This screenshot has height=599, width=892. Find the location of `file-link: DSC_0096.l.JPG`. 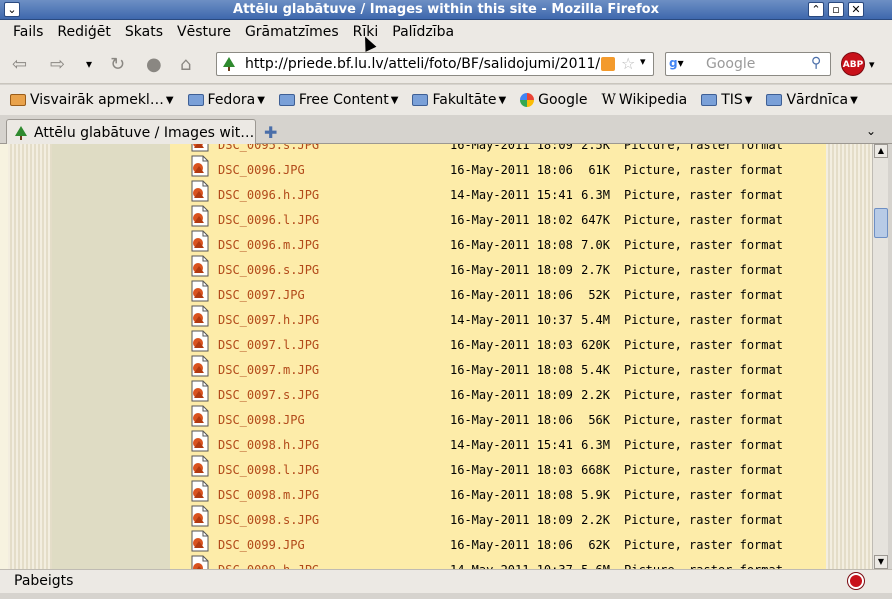

file-link: DSC_0096.l.JPG is located at coordinates (268, 220).